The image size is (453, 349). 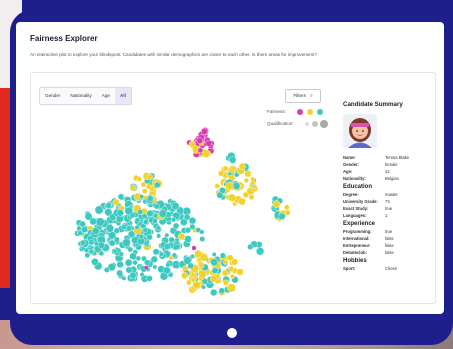 What do you see at coordinates (52, 96) in the screenshot?
I see `tab-gender: Gender` at bounding box center [52, 96].